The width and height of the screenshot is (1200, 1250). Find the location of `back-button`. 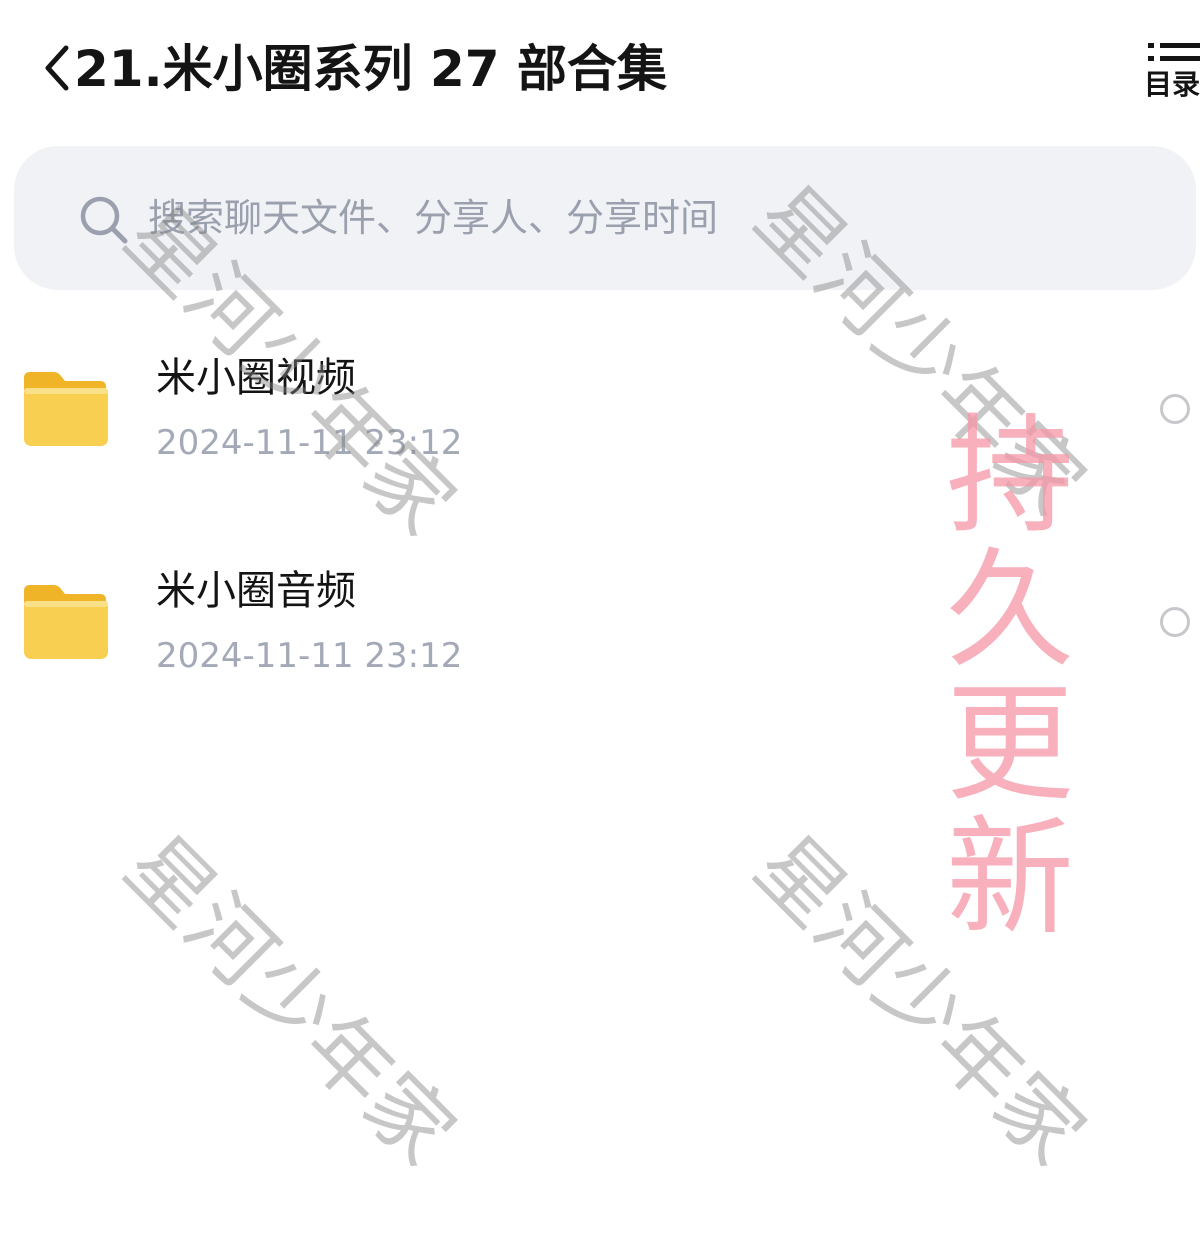

back-button is located at coordinates (56, 66).